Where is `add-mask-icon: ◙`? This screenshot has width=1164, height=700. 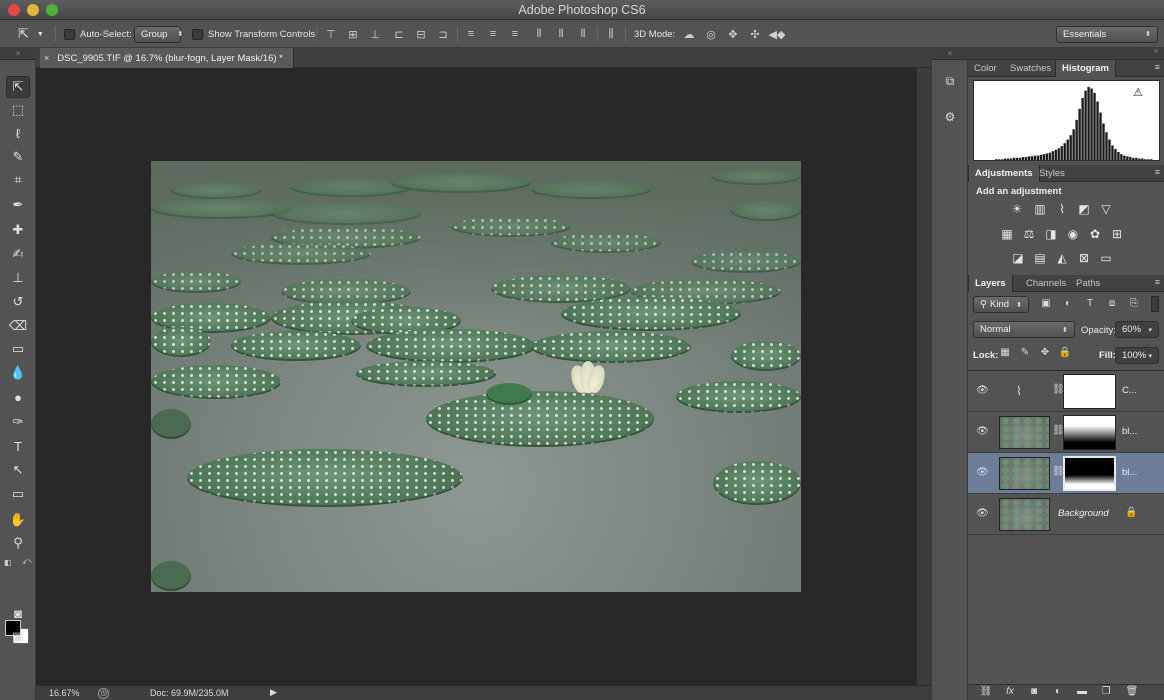
add-mask-icon: ◙ is located at coordinates (1034, 693).